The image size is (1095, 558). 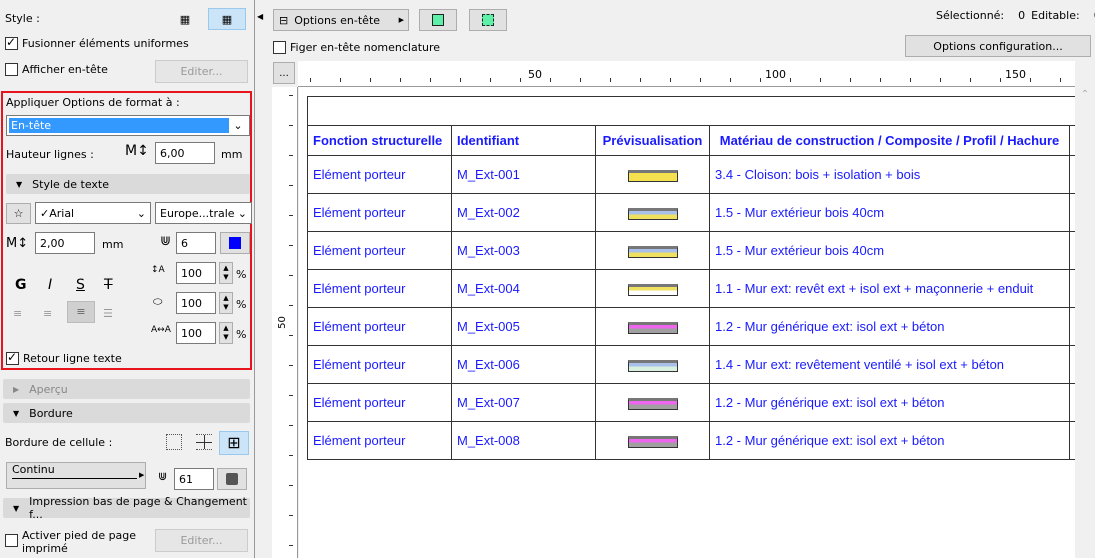 What do you see at coordinates (523, 288) in the screenshot?
I see `id-cell: M_Ext-004` at bounding box center [523, 288].